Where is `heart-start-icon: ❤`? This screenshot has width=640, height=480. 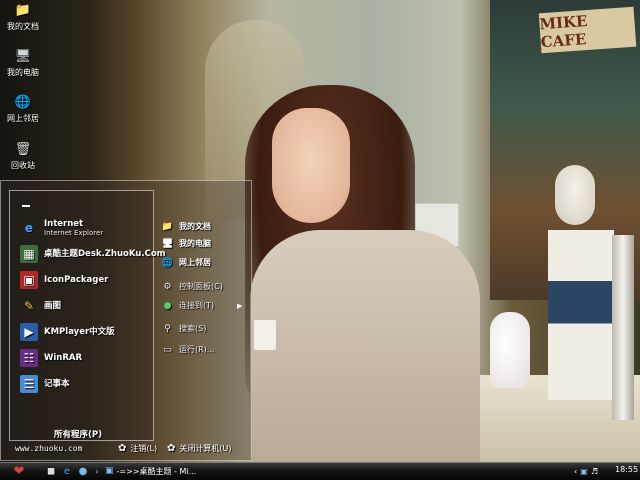 heart-start-icon: ❤ is located at coordinates (19, 471).